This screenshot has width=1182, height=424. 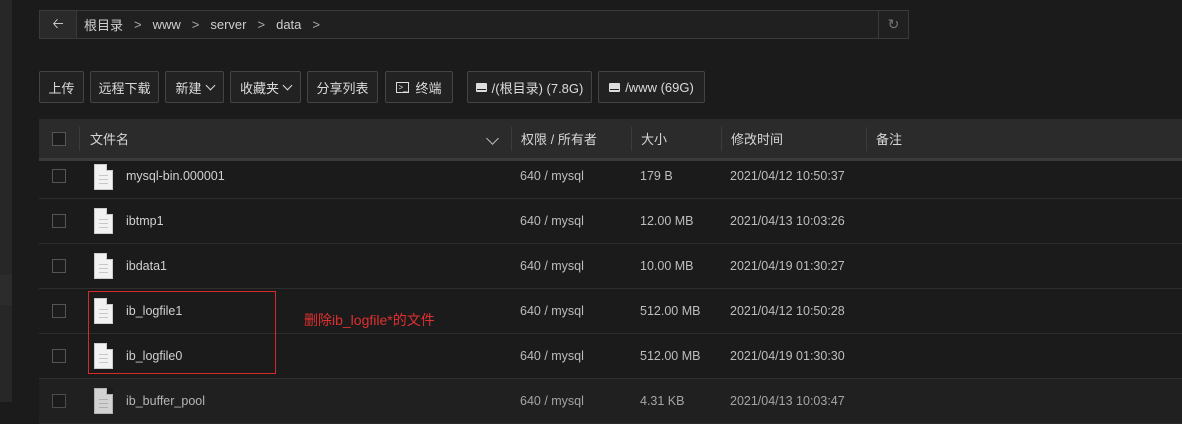 I want to click on favorites-dropdown-button: 收藏夹, so click(x=265, y=87).